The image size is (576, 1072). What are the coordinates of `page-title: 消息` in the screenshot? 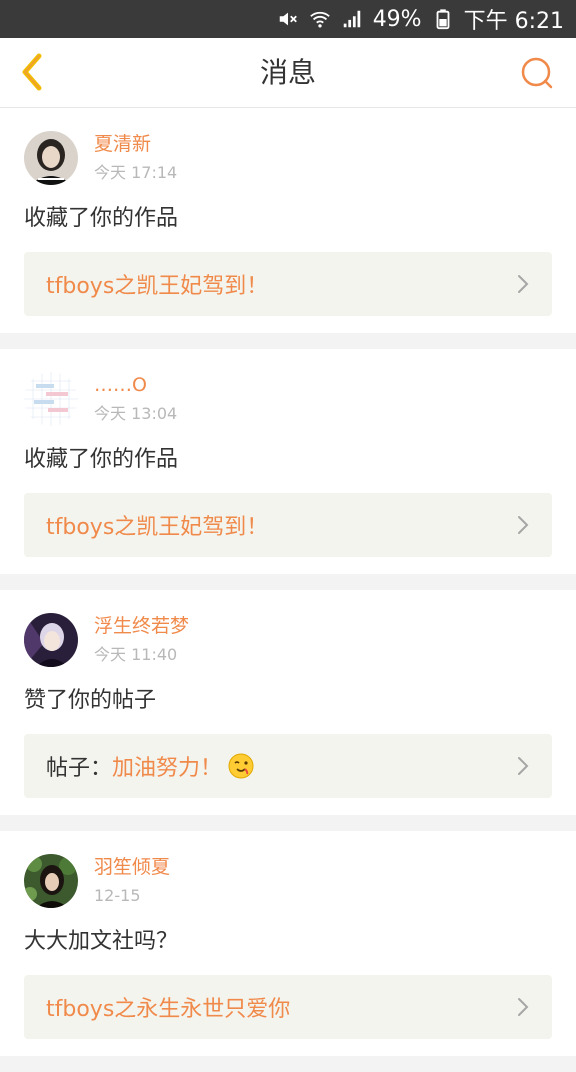 It's located at (287, 72).